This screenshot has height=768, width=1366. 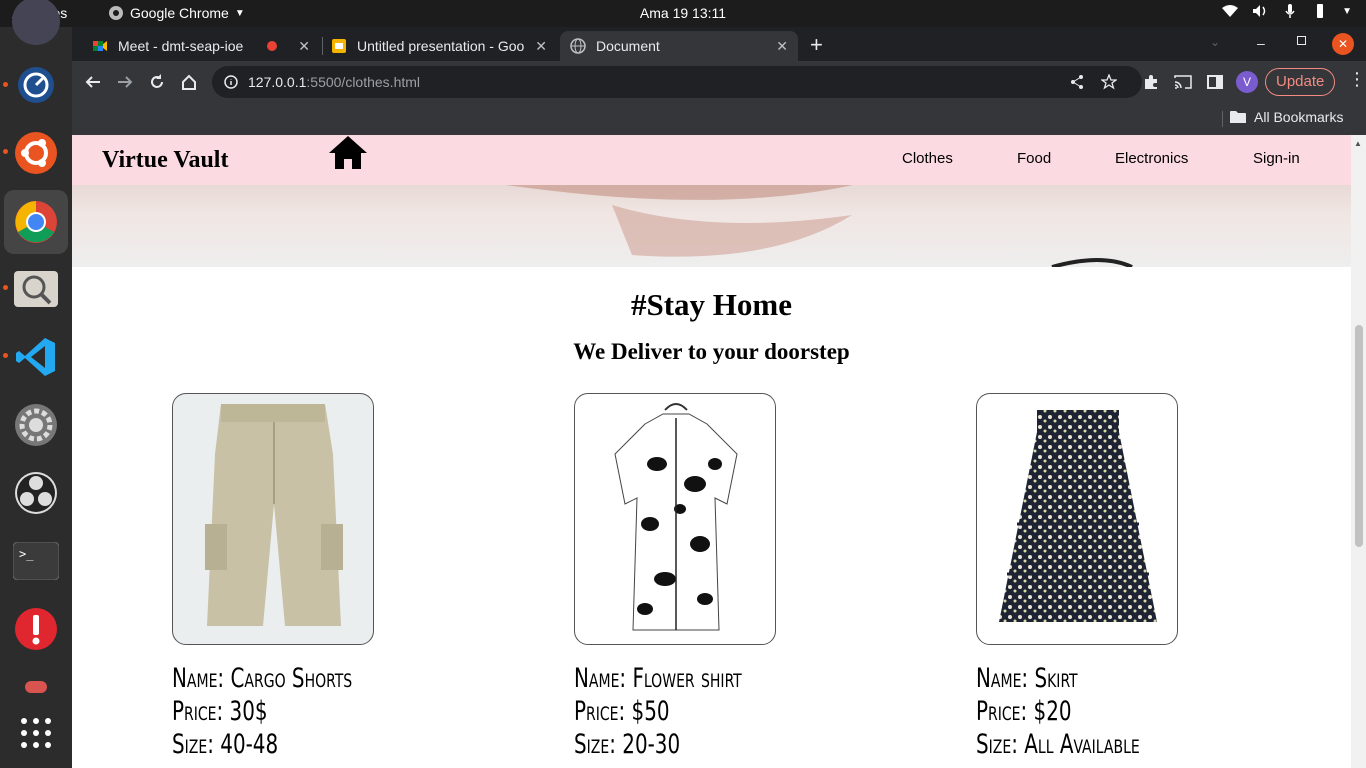 I want to click on system-tray: ▼, so click(x=1287, y=11).